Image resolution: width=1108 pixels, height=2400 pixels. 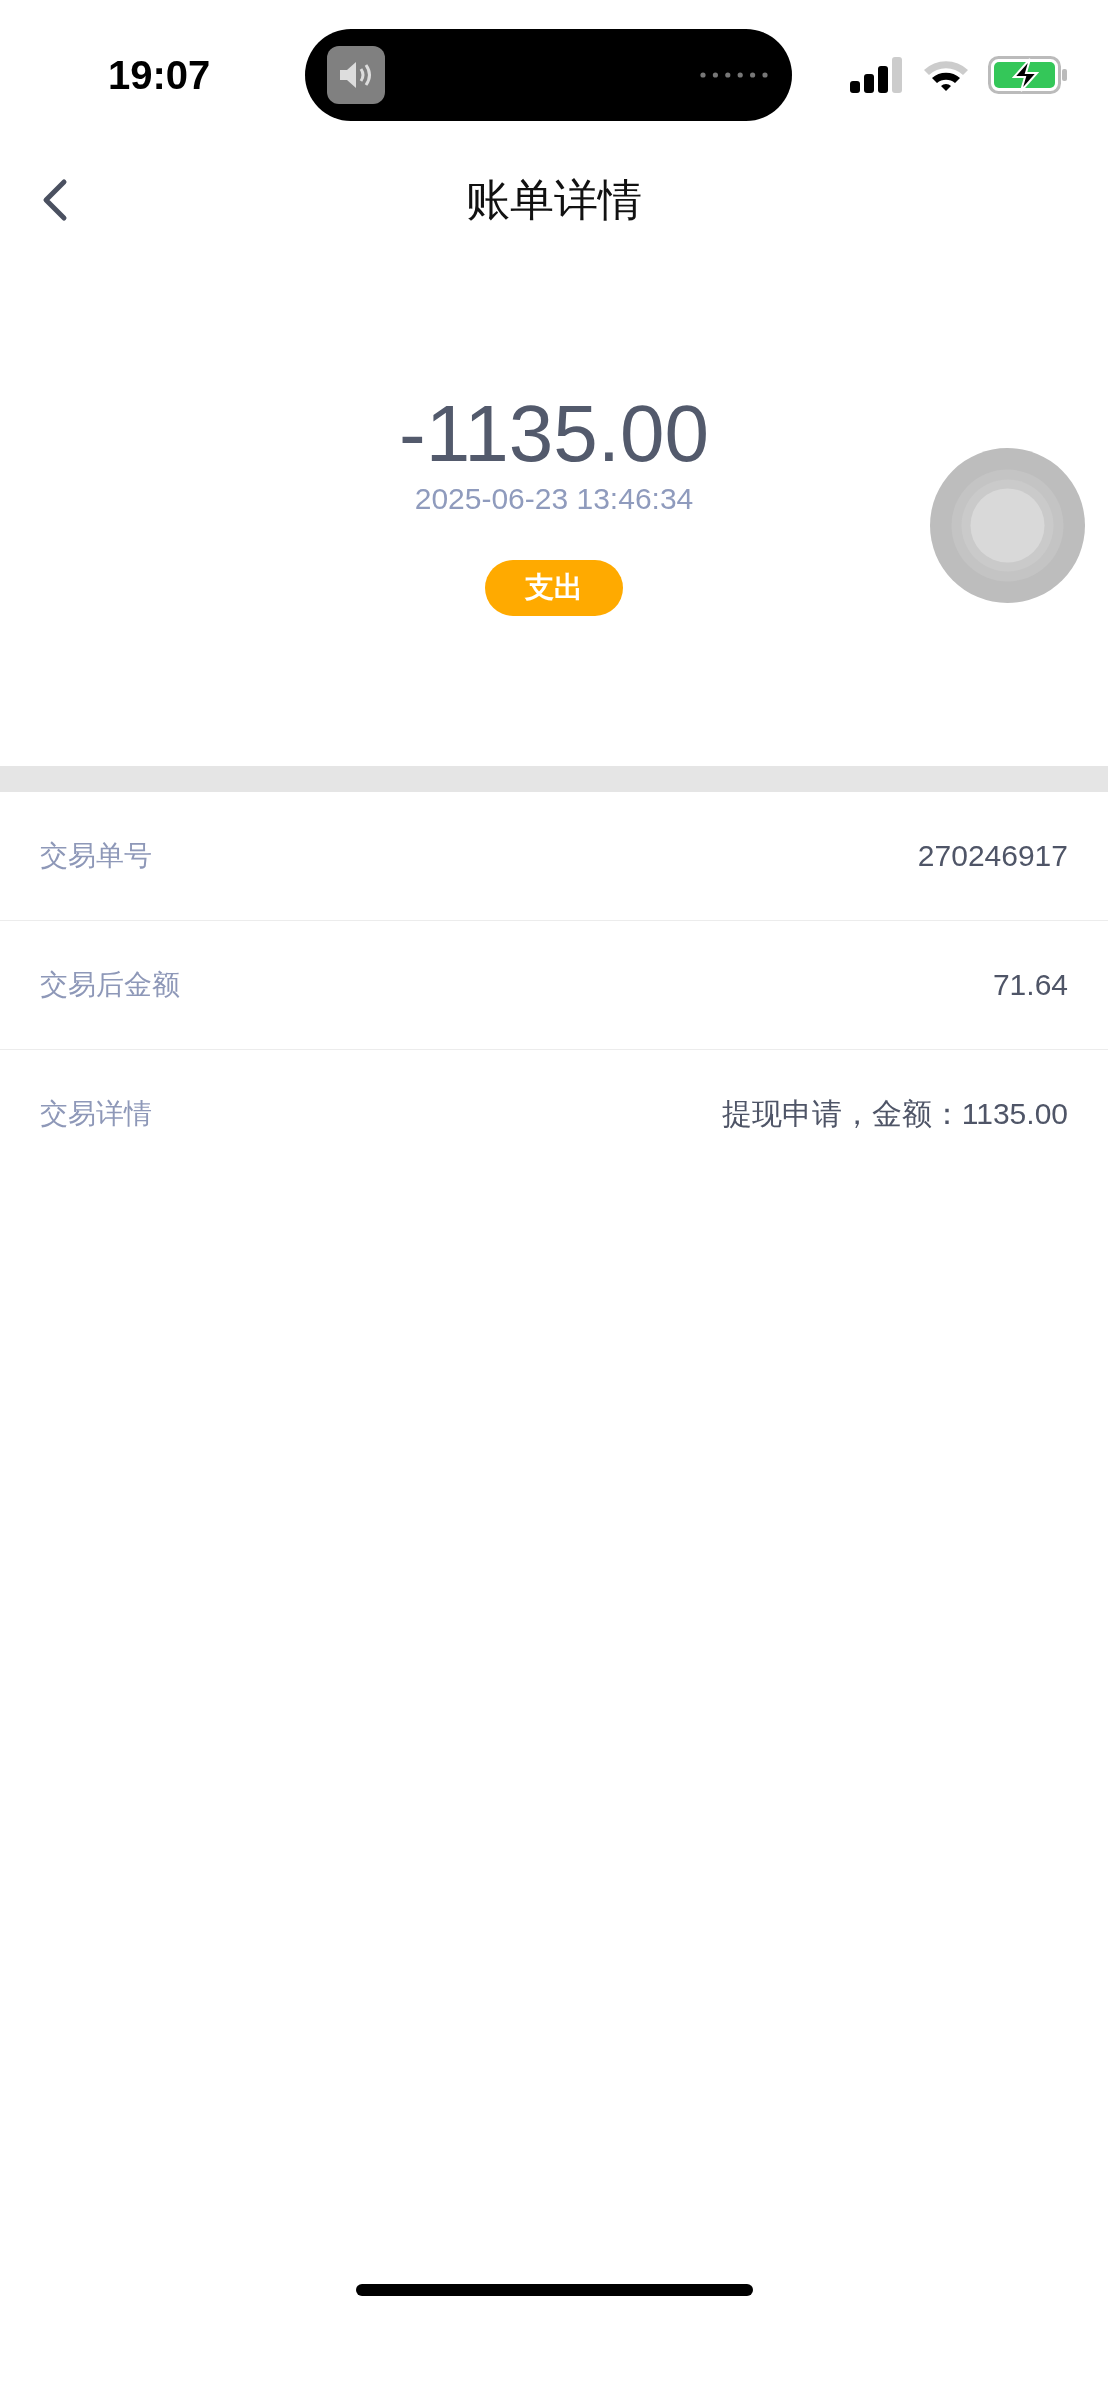 What do you see at coordinates (554, 199) in the screenshot?
I see `page-title: 账单详情` at bounding box center [554, 199].